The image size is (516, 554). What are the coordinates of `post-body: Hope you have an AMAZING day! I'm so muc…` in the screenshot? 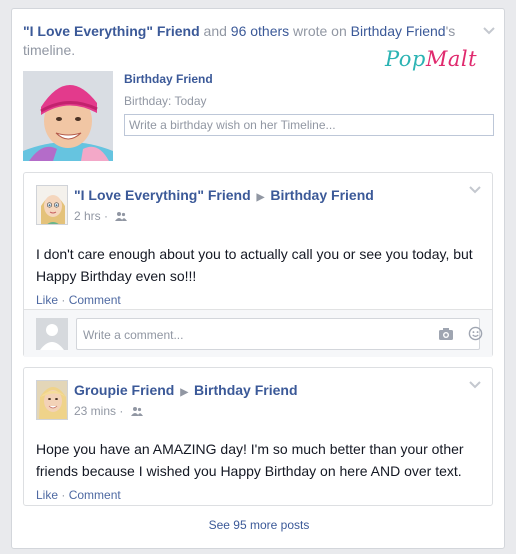 It's located at (250, 460).